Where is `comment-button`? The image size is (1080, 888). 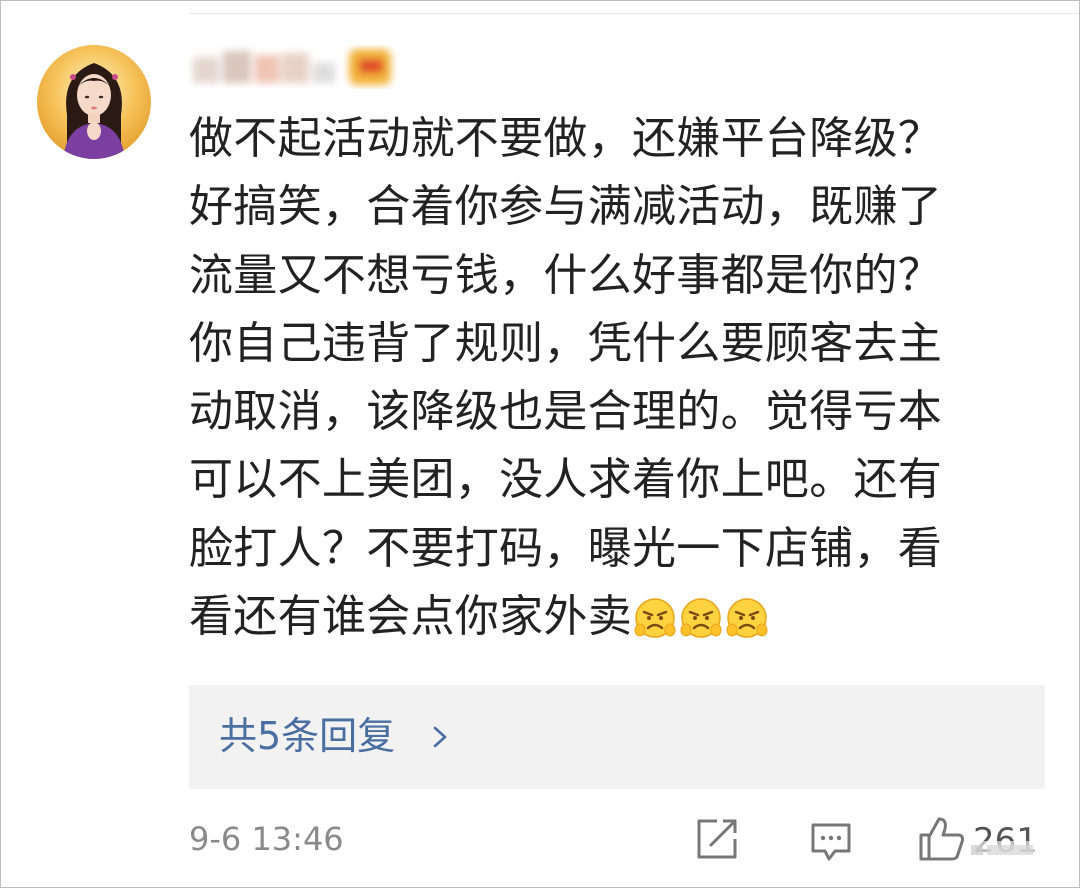
comment-button is located at coordinates (831, 841).